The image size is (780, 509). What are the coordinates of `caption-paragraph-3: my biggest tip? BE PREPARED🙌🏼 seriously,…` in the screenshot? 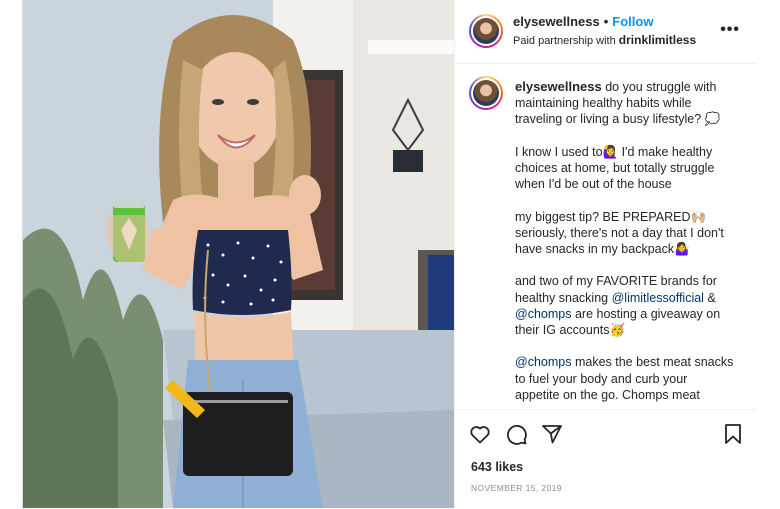 It's located at (619, 232).